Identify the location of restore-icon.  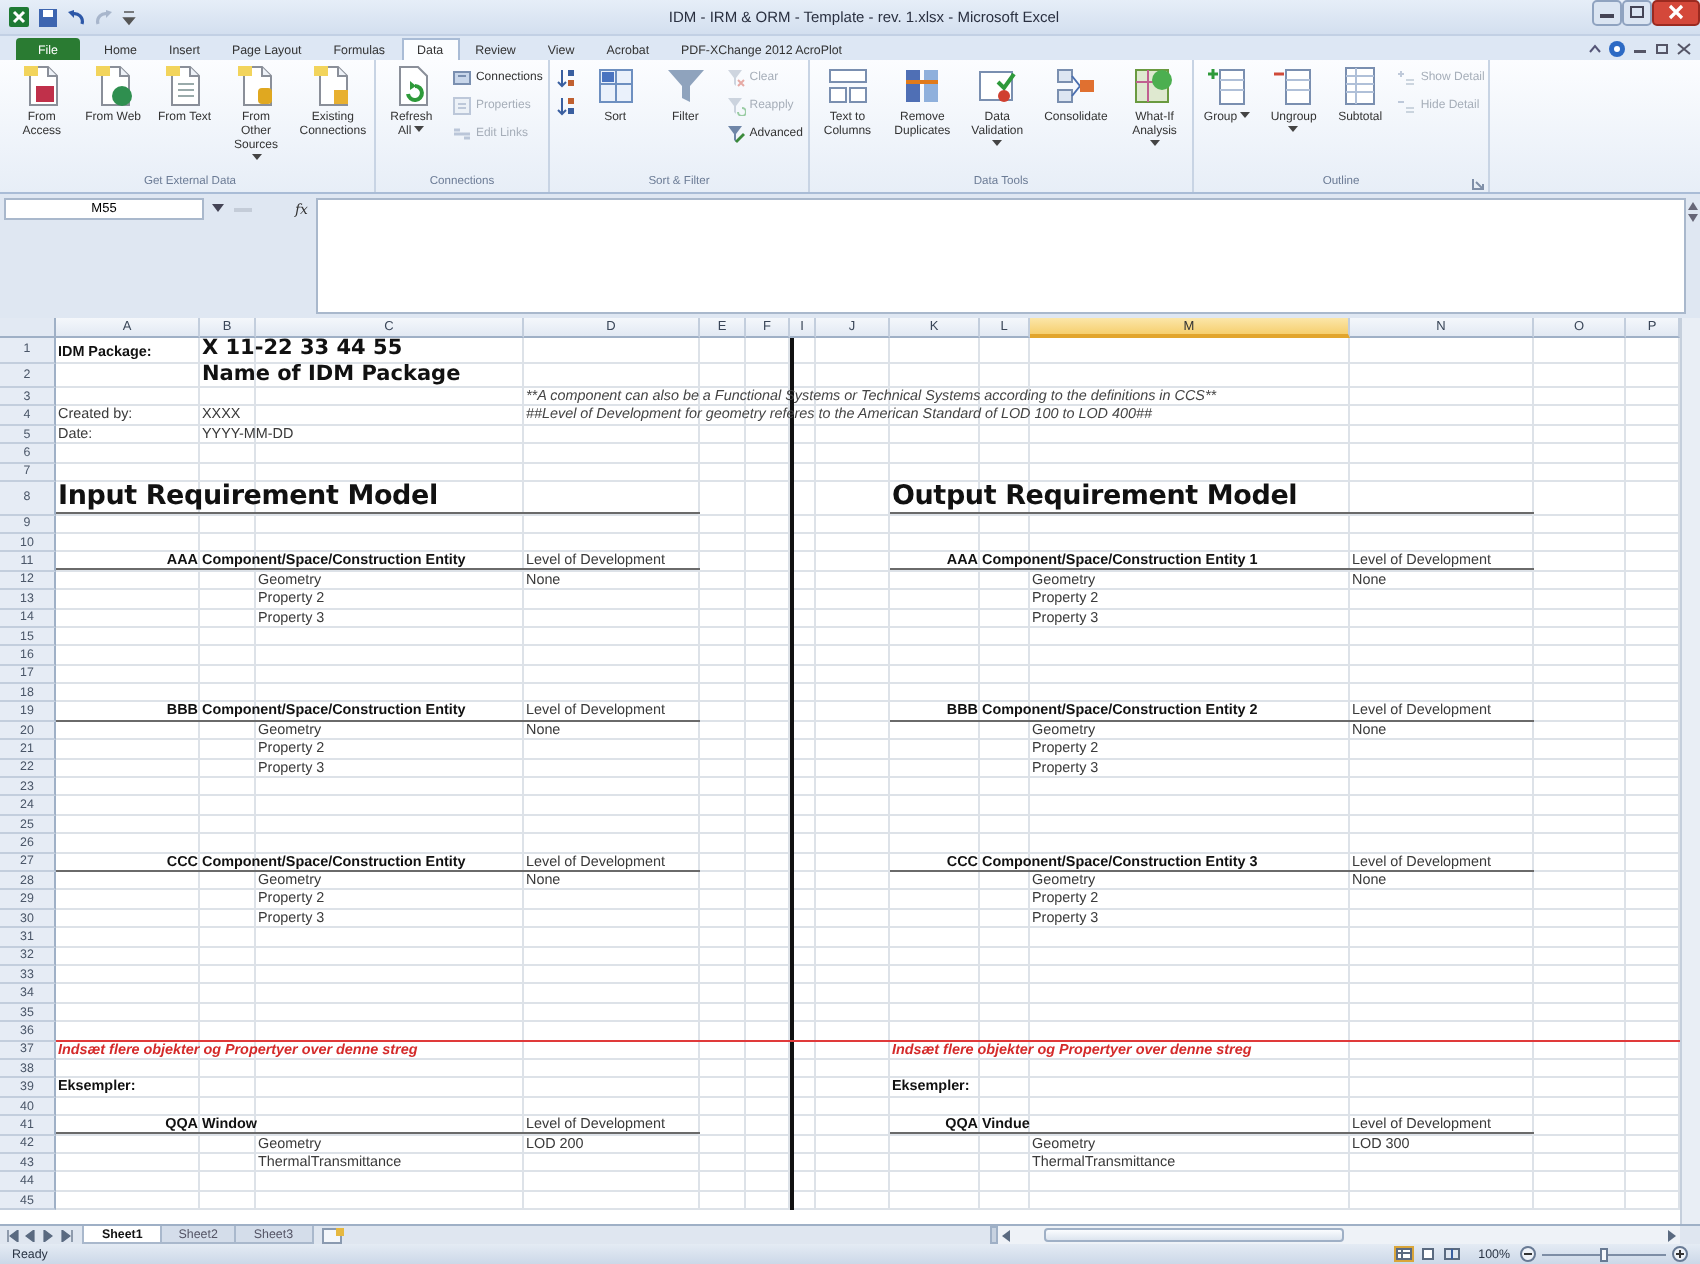
(1662, 48).